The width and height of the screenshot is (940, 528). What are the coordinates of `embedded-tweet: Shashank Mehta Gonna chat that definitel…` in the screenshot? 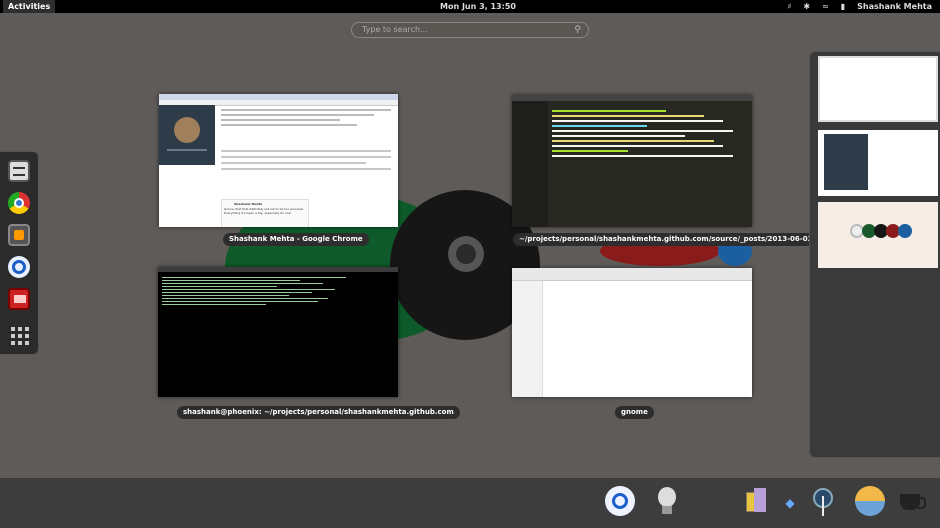 It's located at (265, 213).